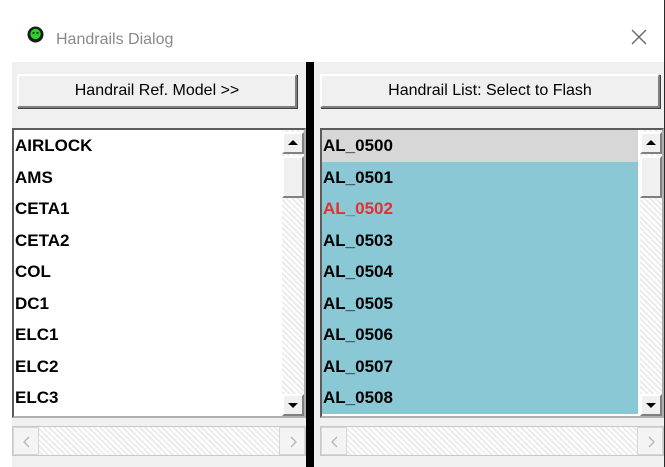 This screenshot has height=467, width=665. Describe the element at coordinates (639, 37) in the screenshot. I see `close-icon` at that location.